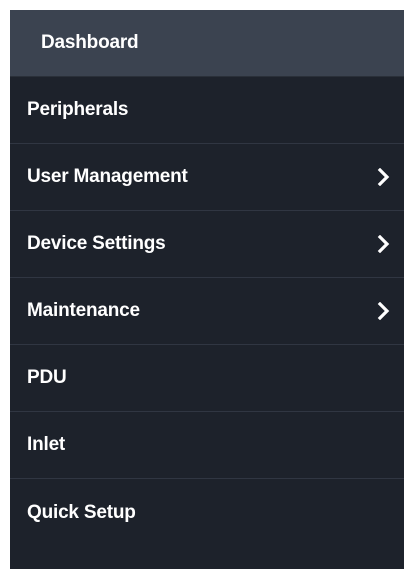 This screenshot has width=404, height=569. What do you see at coordinates (207, 244) in the screenshot?
I see `sidebar-item-device-settings: Device Settings` at bounding box center [207, 244].